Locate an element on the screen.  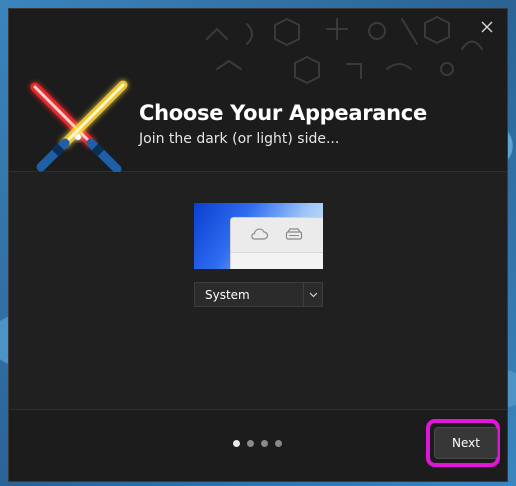
theme-dropdown-value: System is located at coordinates (227, 294).